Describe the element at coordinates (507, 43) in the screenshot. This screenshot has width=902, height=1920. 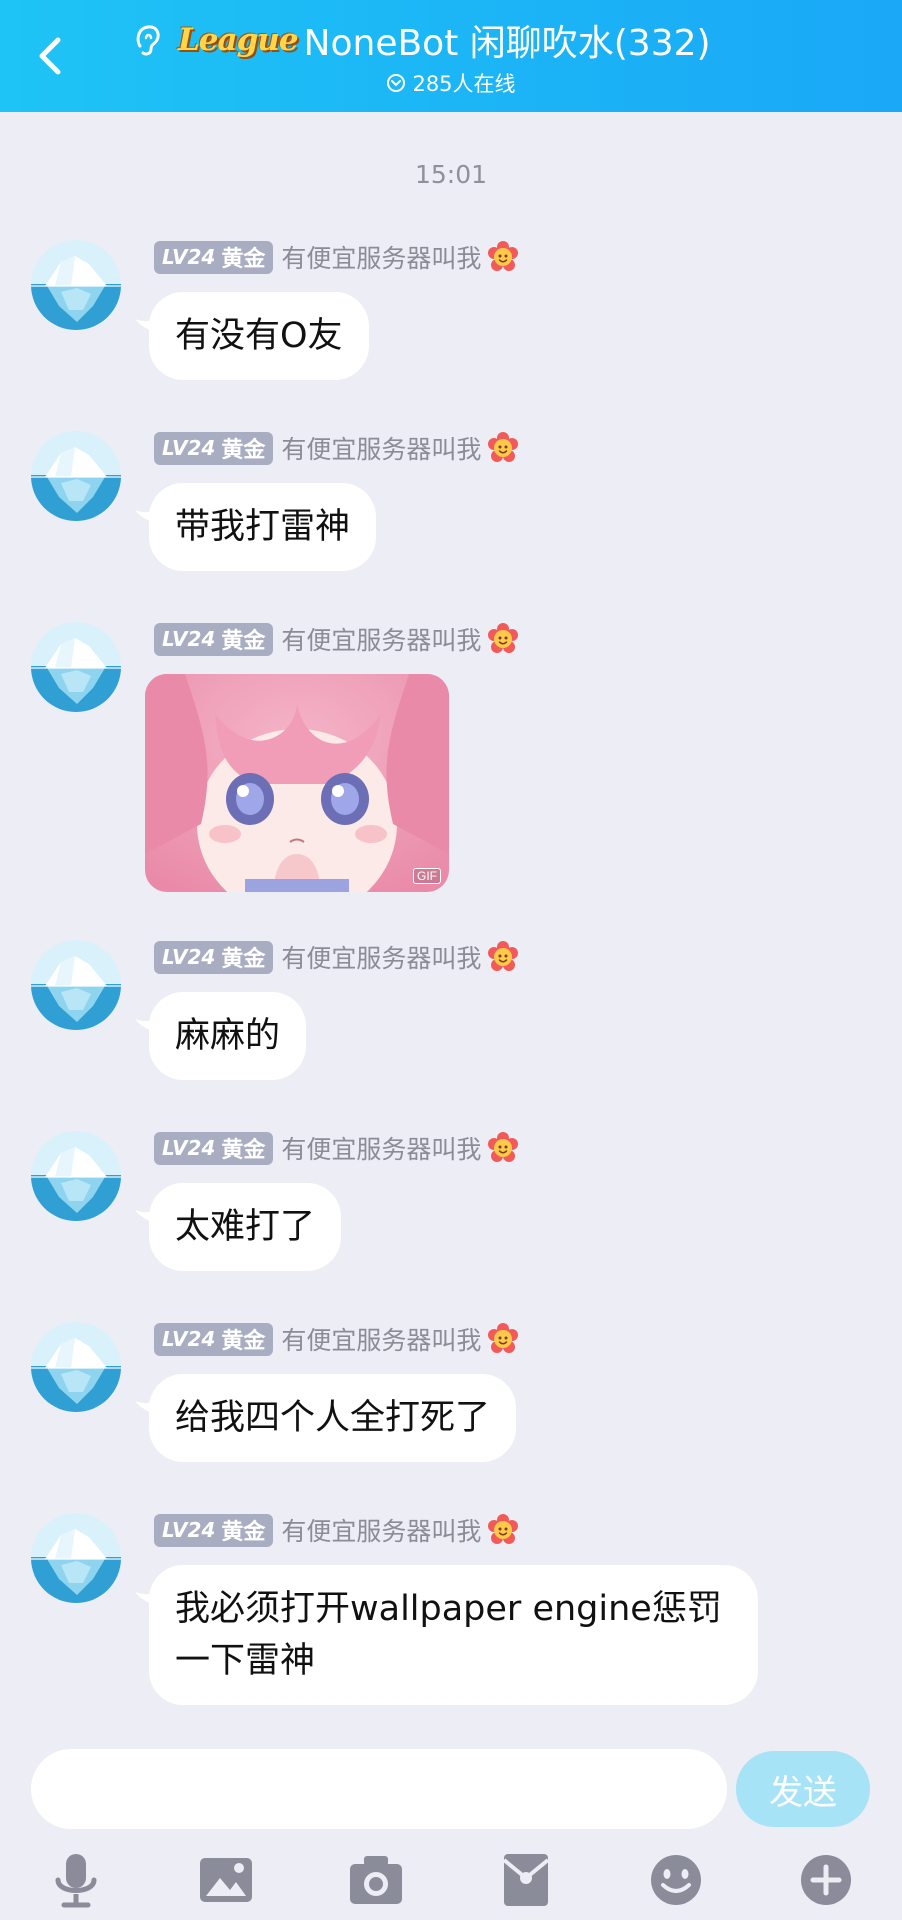
I see `group-title: NoneBot 闲聊吹水(332)` at that location.